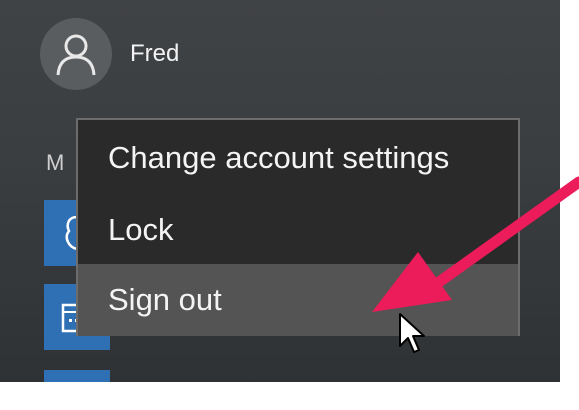  What do you see at coordinates (475, 244) in the screenshot?
I see `pointer-arrow-icon` at bounding box center [475, 244].